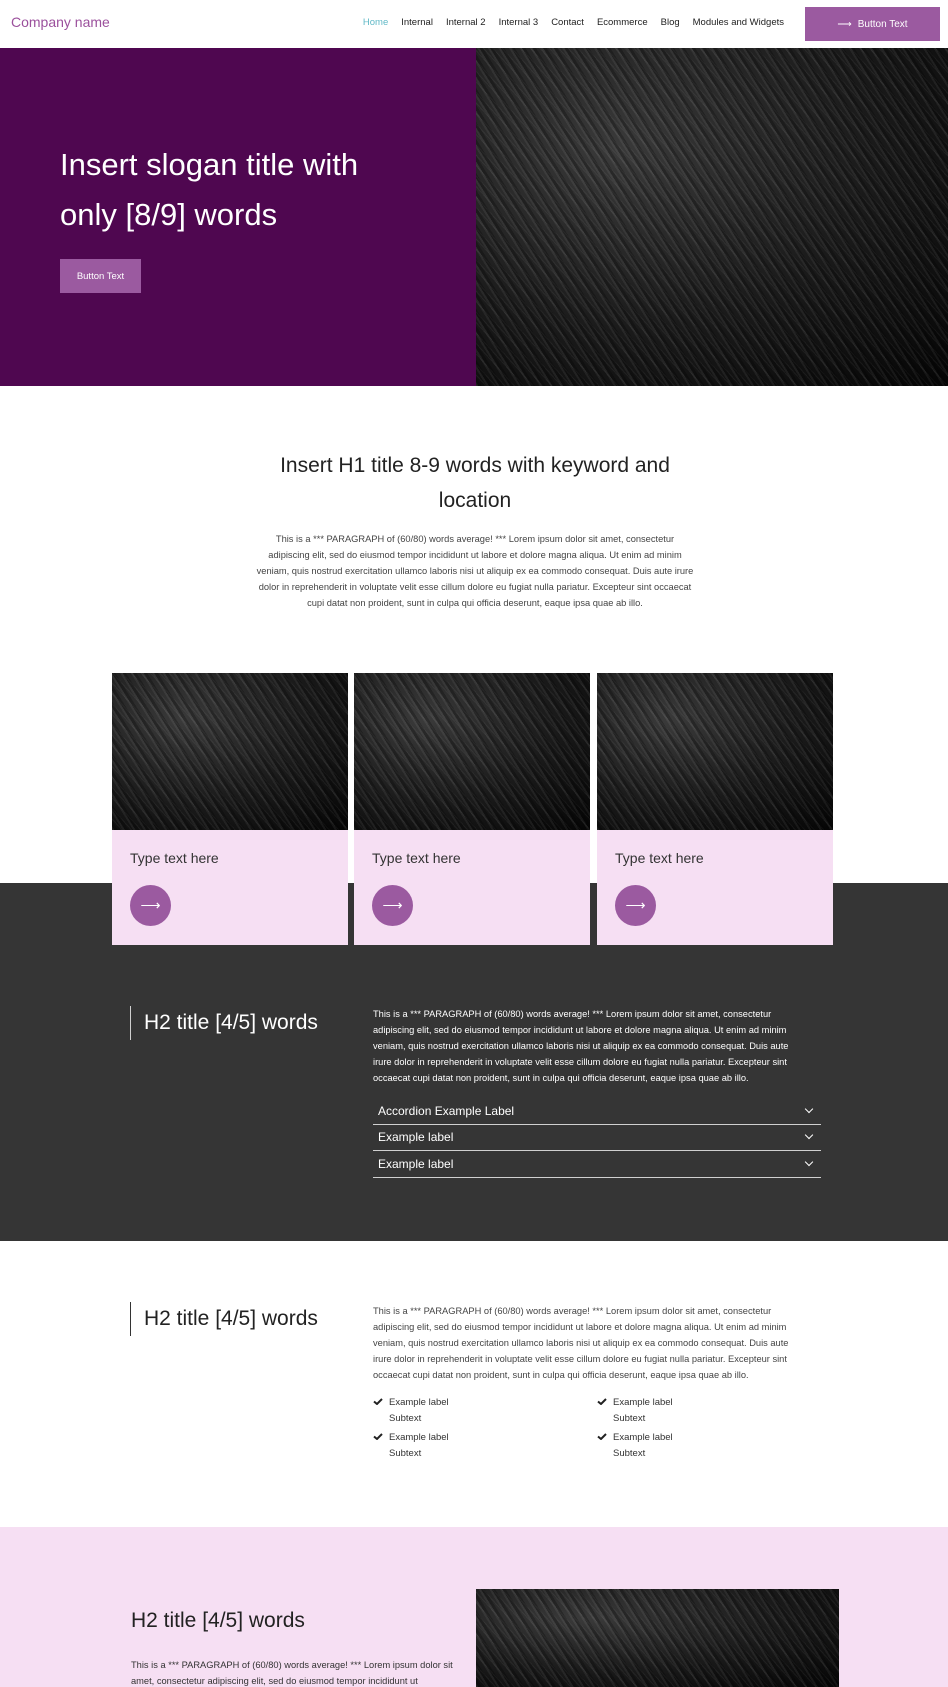  Describe the element at coordinates (237, 1319) in the screenshot. I see `features-section-title: H2 title [4/5] words` at that location.